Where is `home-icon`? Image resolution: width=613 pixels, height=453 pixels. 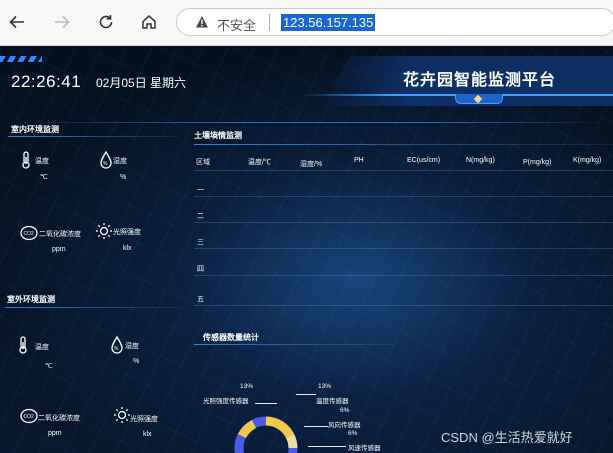
home-icon is located at coordinates (149, 22).